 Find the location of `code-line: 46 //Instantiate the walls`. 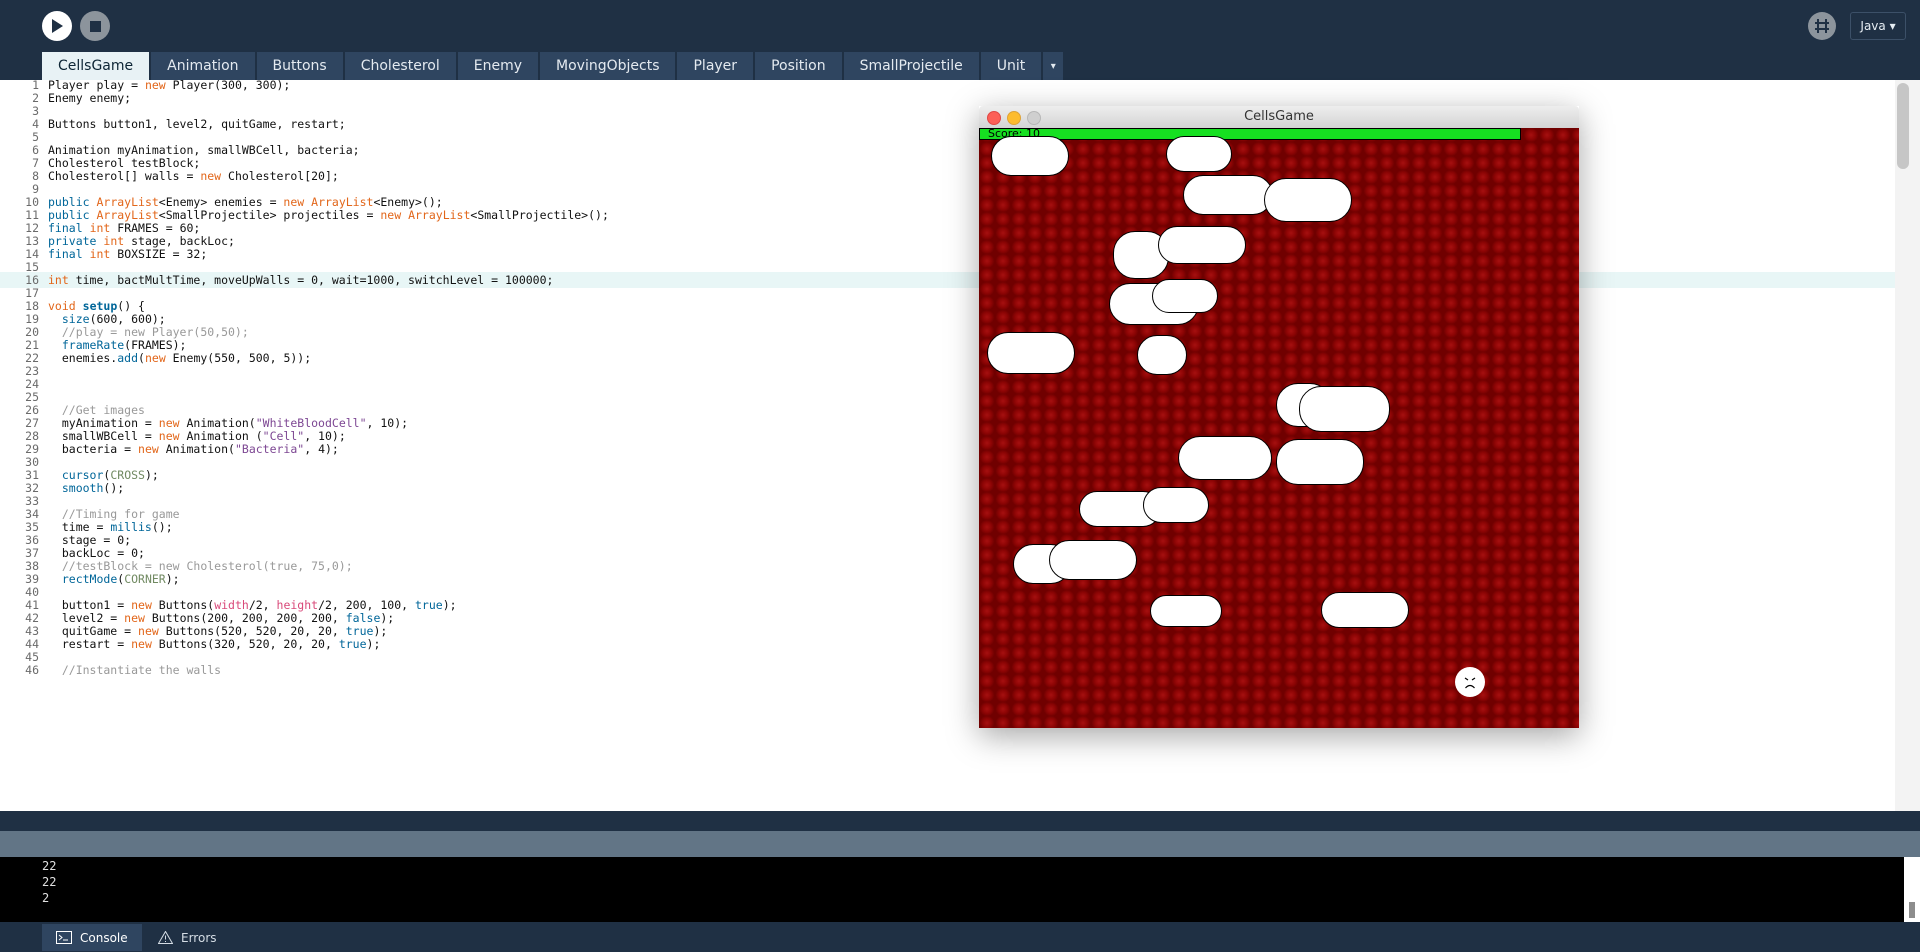

code-line: 46 //Instantiate the walls is located at coordinates (947, 670).